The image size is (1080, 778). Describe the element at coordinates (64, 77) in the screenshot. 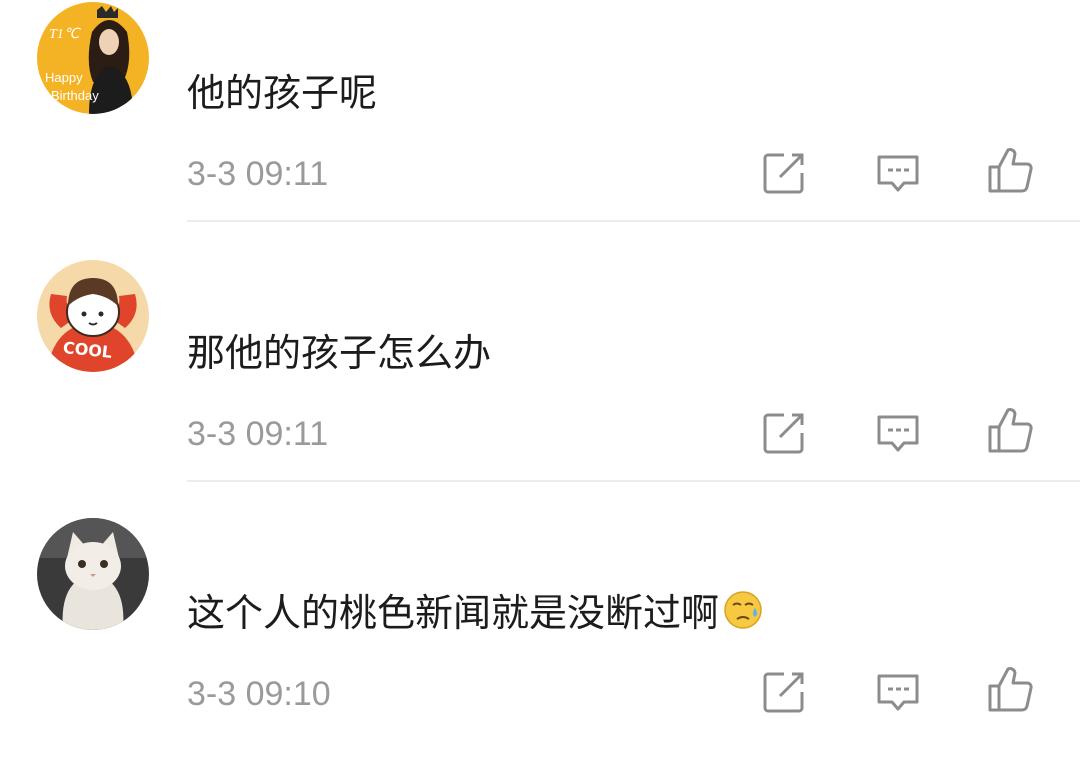

I see `avatar-caption-happy: Happy` at that location.